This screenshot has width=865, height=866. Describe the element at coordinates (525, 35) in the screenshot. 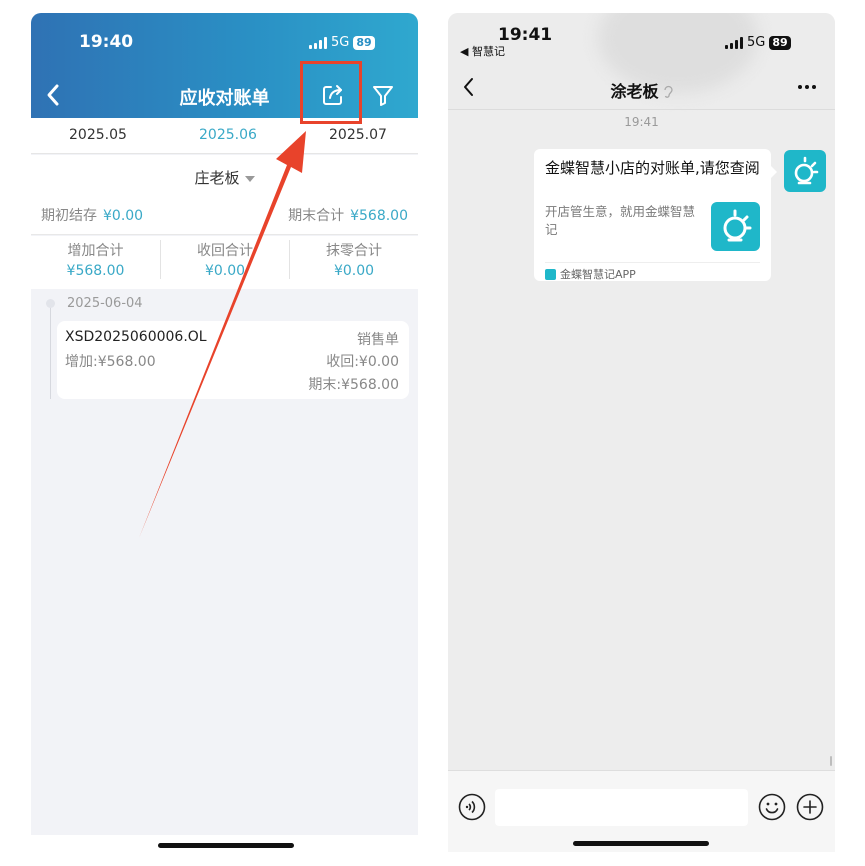

I see `status-time: 19:41` at that location.